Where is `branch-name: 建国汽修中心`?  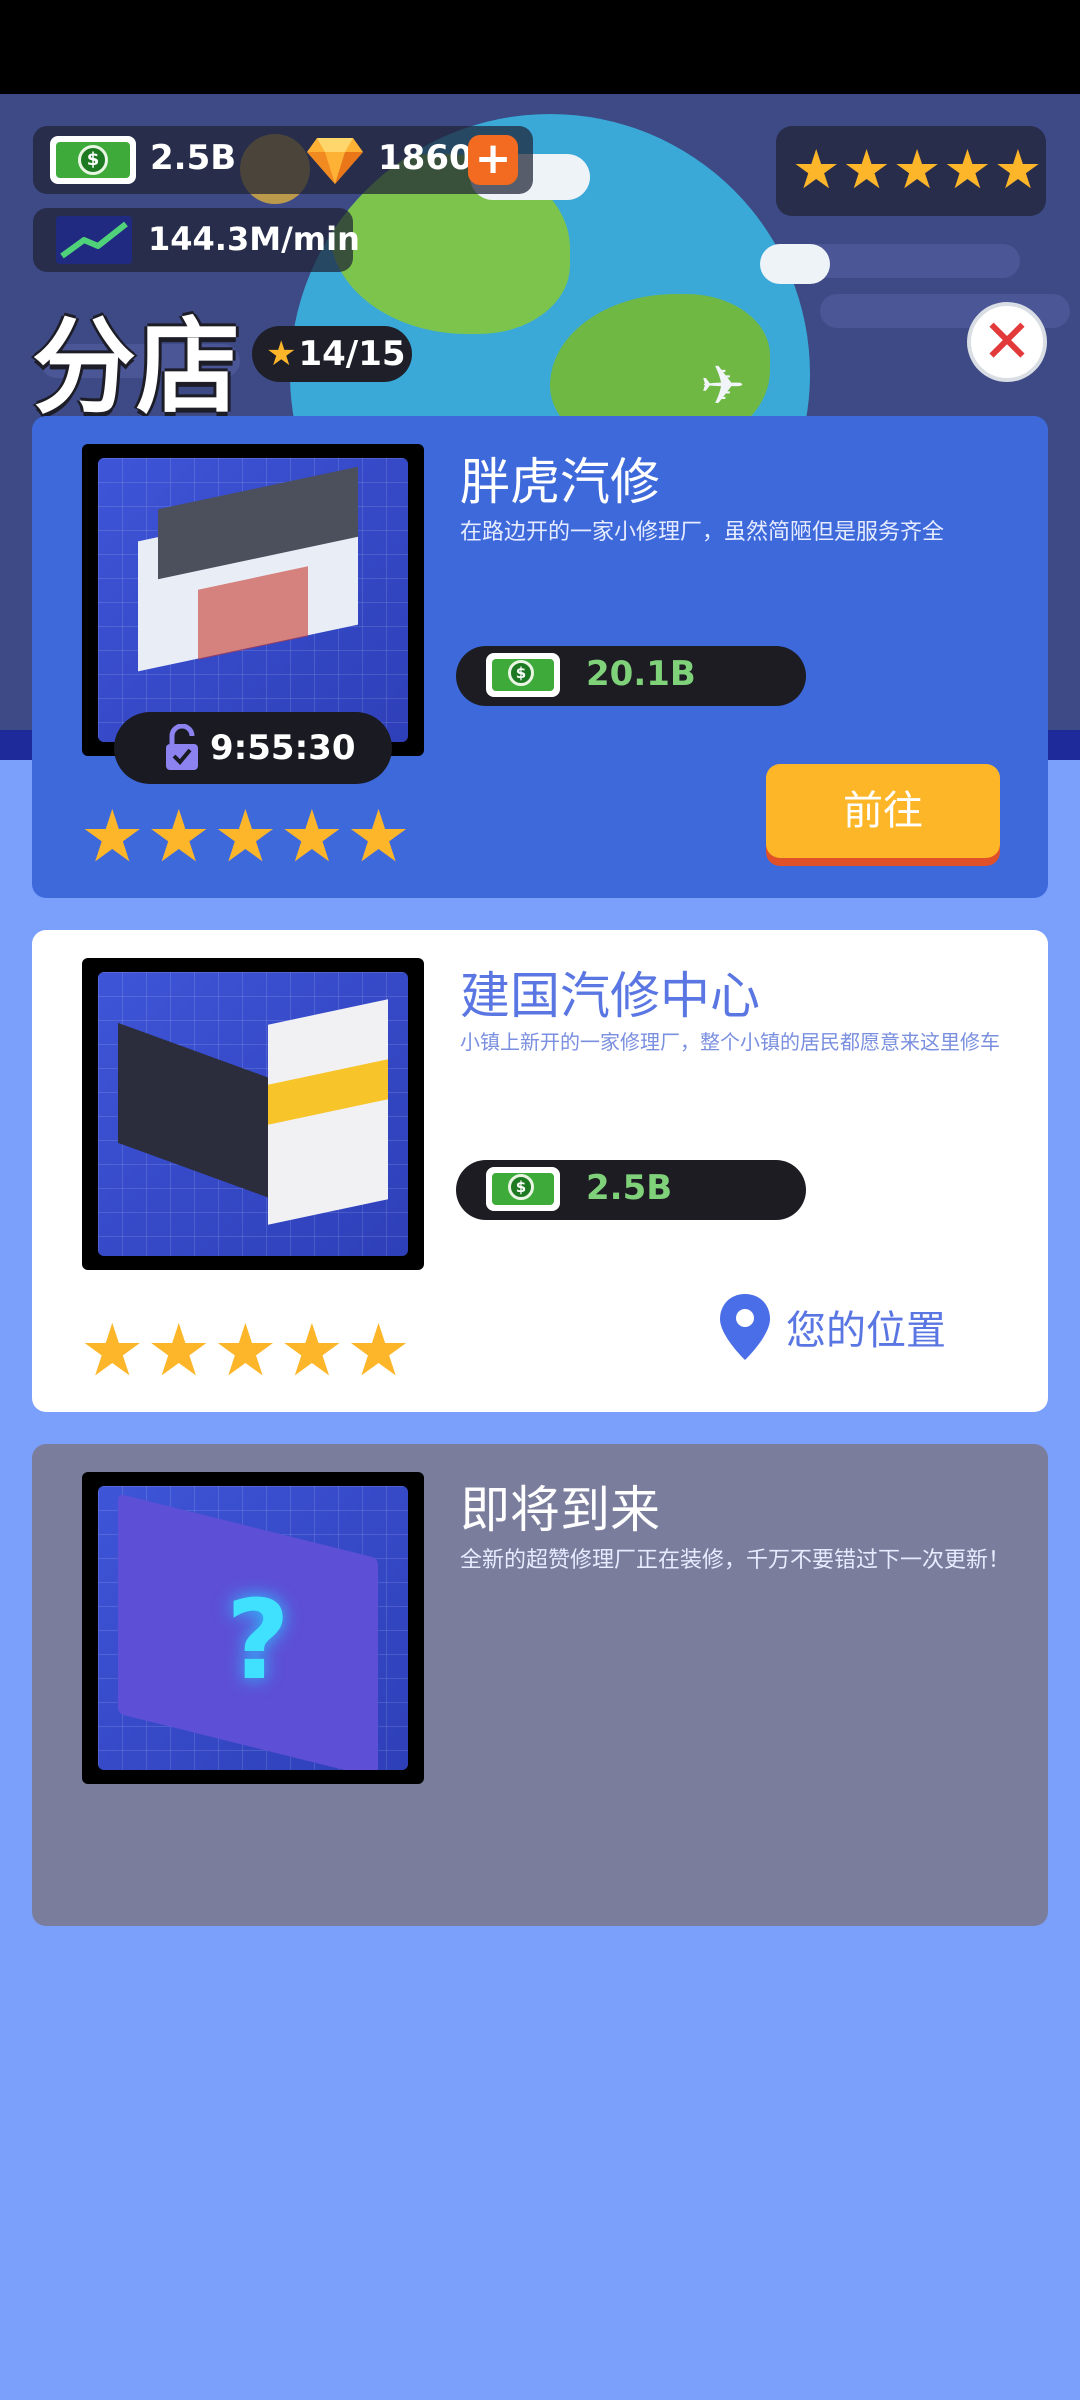 branch-name: 建国汽修中心 is located at coordinates (610, 996).